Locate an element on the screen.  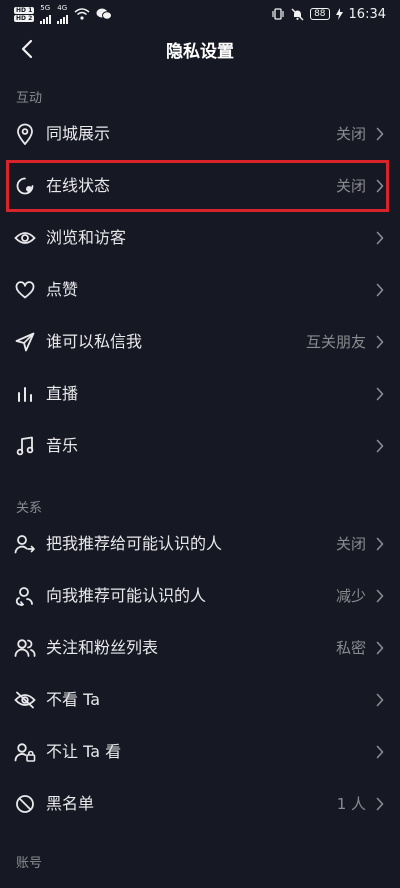
row-label: 点赞 is located at coordinates (62, 289).